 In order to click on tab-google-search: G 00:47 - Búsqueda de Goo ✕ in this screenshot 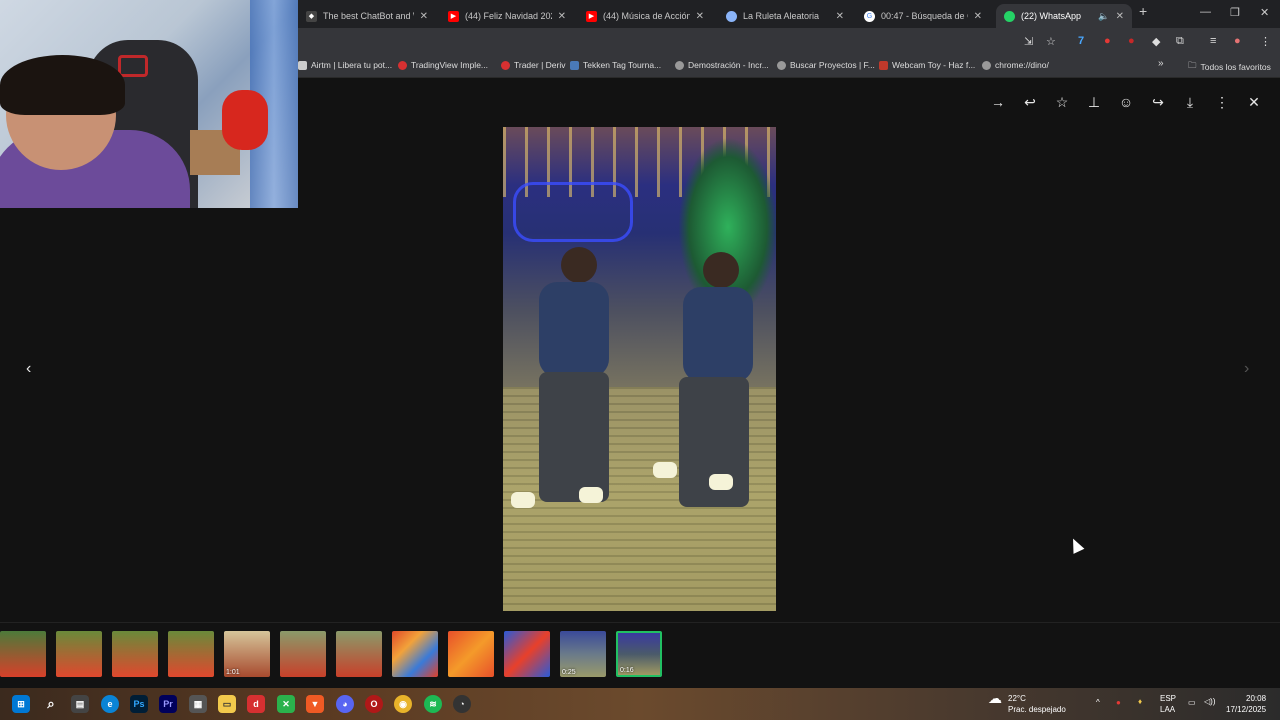, I will do `click(923, 16)`.